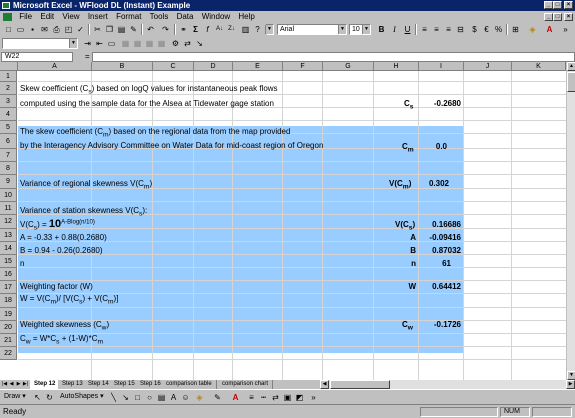  I want to click on cut-icon: ✂, so click(97, 29).